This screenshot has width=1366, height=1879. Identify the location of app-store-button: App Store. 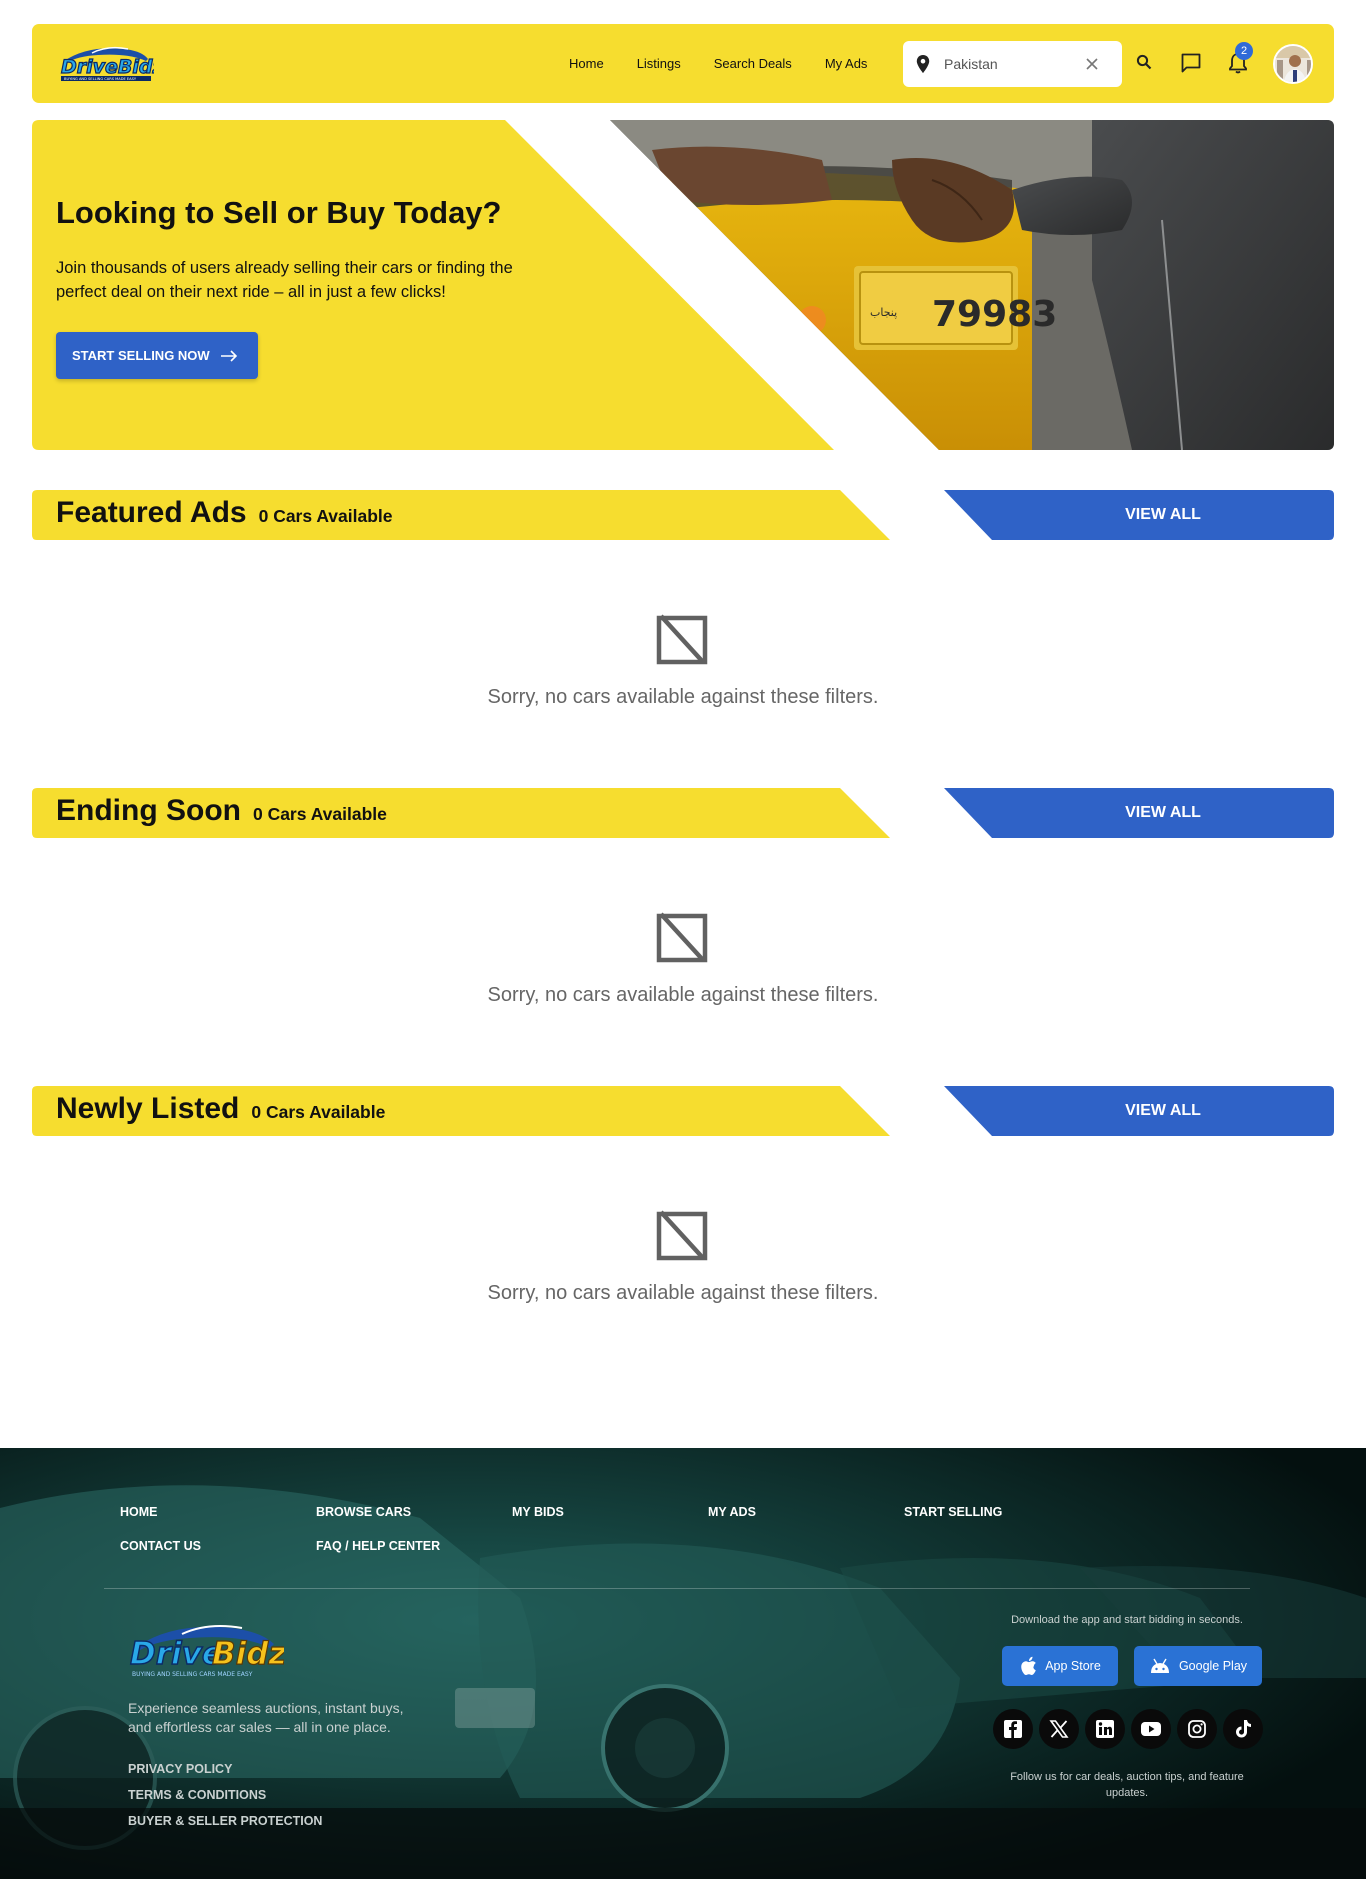
(1060, 1666).